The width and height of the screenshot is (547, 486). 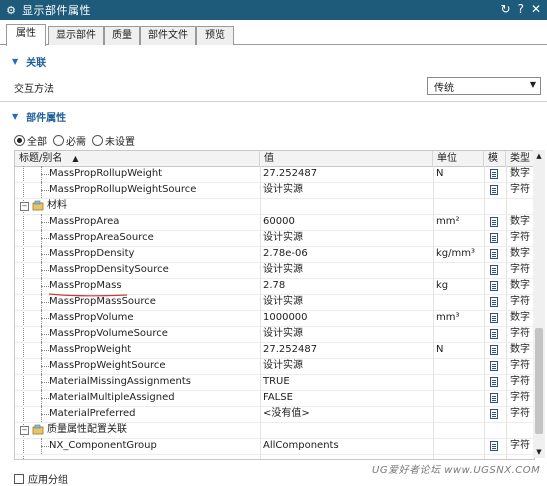 I want to click on scroll-thumb, so click(x=539, y=381).